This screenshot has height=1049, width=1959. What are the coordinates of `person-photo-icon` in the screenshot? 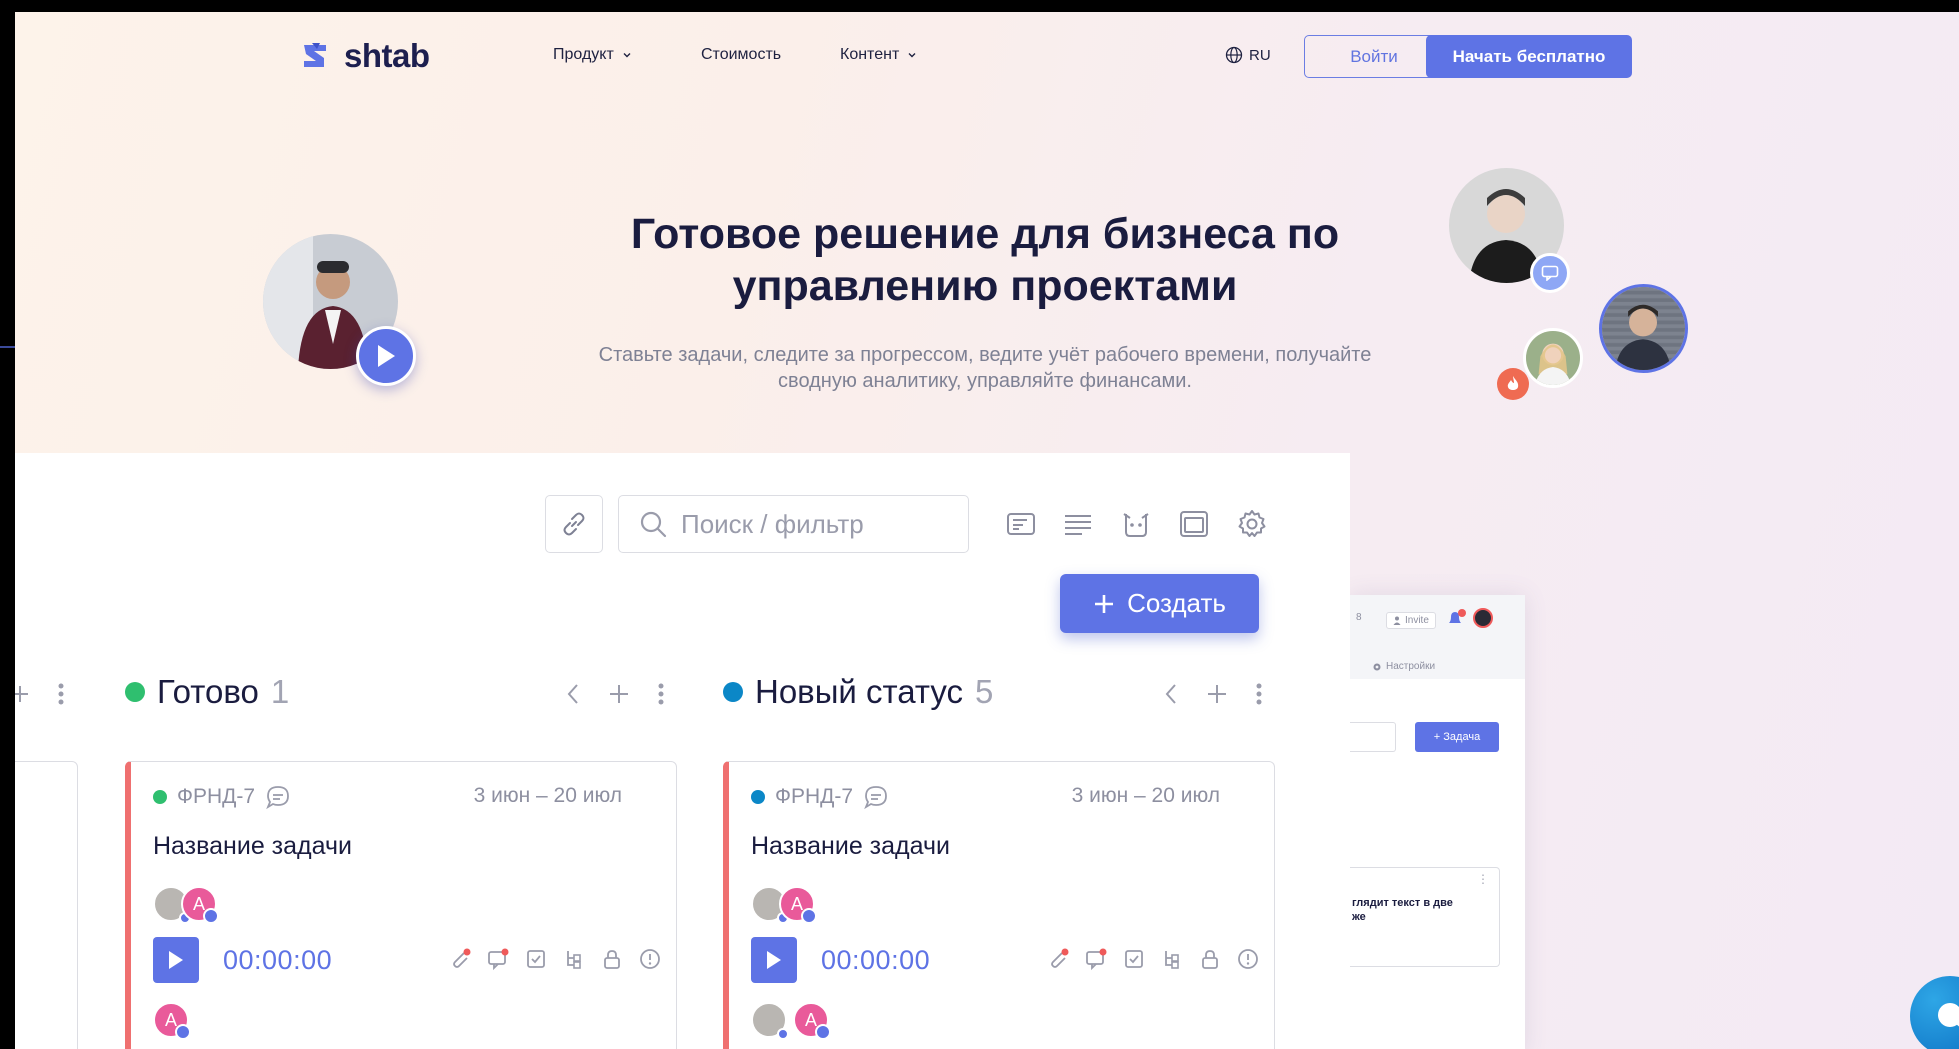 It's located at (1643, 328).